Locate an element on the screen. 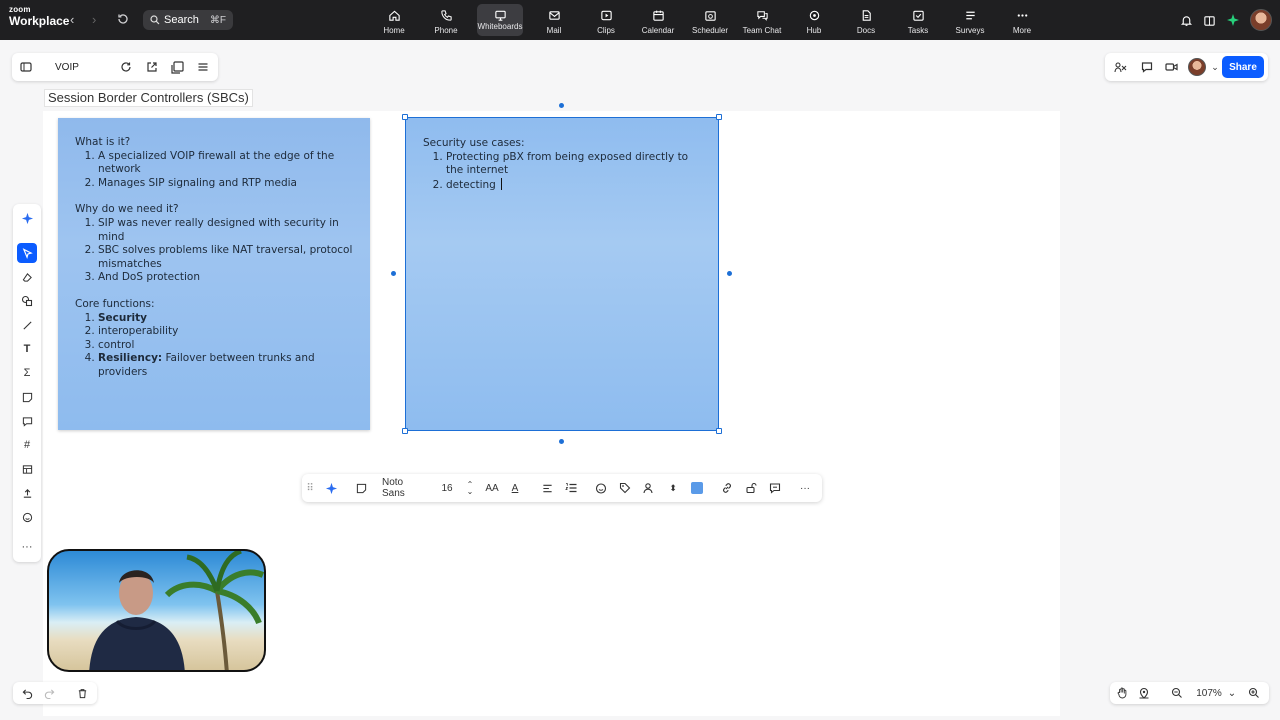 The image size is (1280, 720). ai-companion-icon is located at coordinates (27, 218).